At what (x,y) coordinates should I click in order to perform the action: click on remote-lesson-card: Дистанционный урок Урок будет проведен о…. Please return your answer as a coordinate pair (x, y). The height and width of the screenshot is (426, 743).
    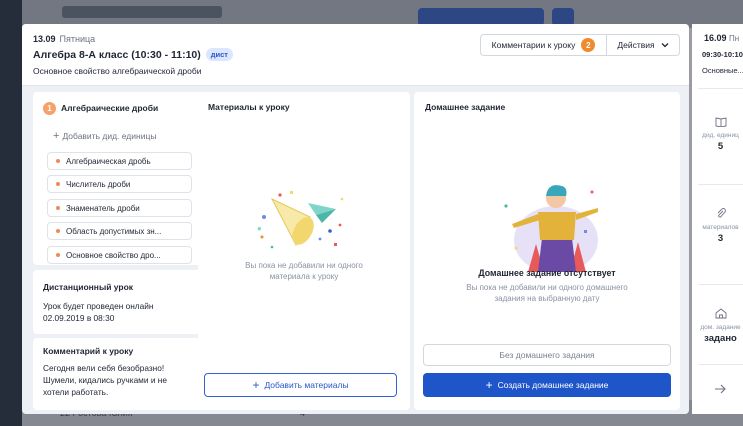
    Looking at the image, I should click on (122, 302).